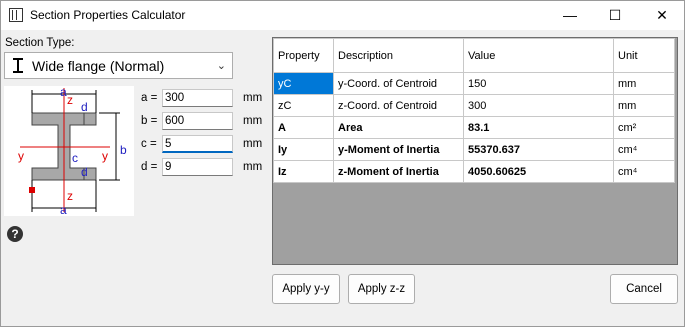  What do you see at coordinates (15, 234) in the screenshot?
I see `help-icon: ?` at bounding box center [15, 234].